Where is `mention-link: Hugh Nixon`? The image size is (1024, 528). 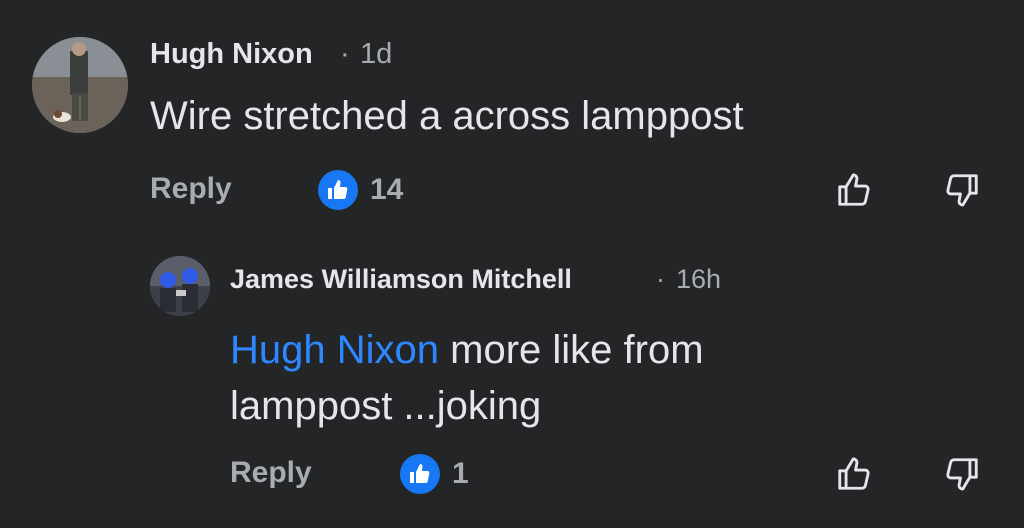 mention-link: Hugh Nixon is located at coordinates (334, 350).